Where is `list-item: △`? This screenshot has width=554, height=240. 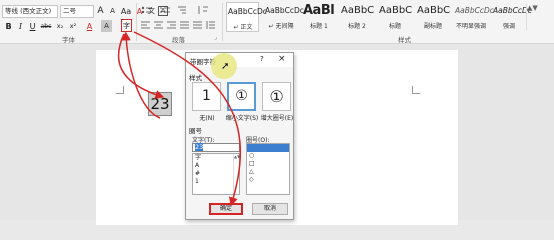
list-item: △ is located at coordinates (268, 172).